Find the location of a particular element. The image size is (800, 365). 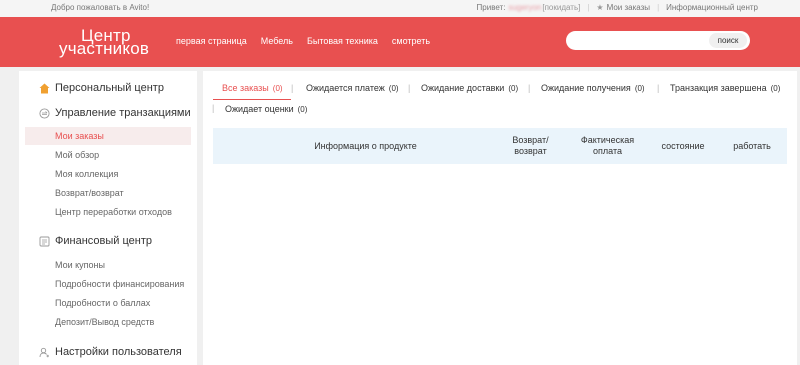

transactions-label: Управление транзакциями is located at coordinates (123, 113).